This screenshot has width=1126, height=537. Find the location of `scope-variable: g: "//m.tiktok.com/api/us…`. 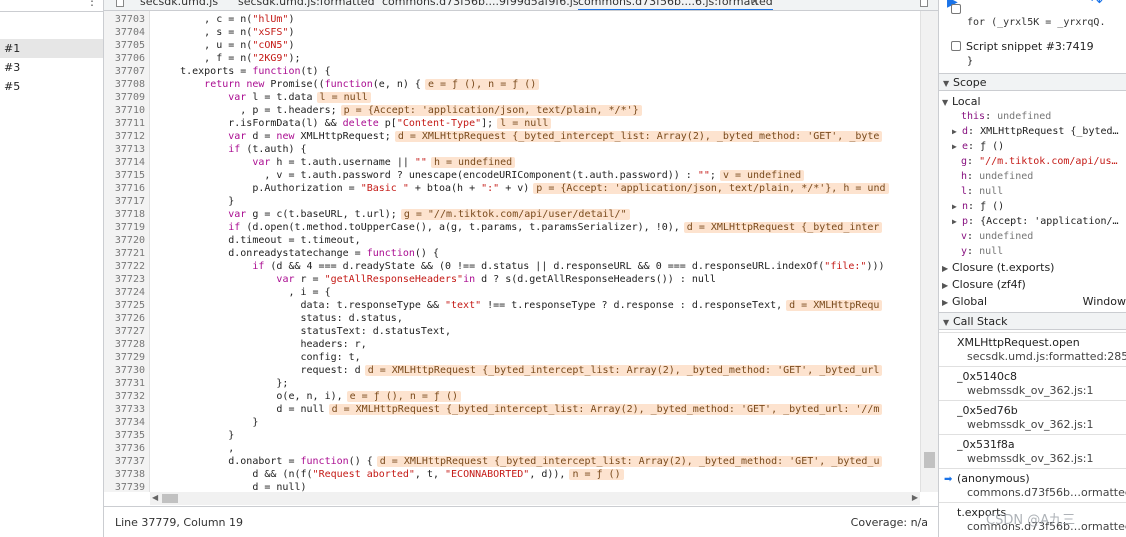

scope-variable: g: "//m.tiktok.com/api/us… is located at coordinates (1043, 161).